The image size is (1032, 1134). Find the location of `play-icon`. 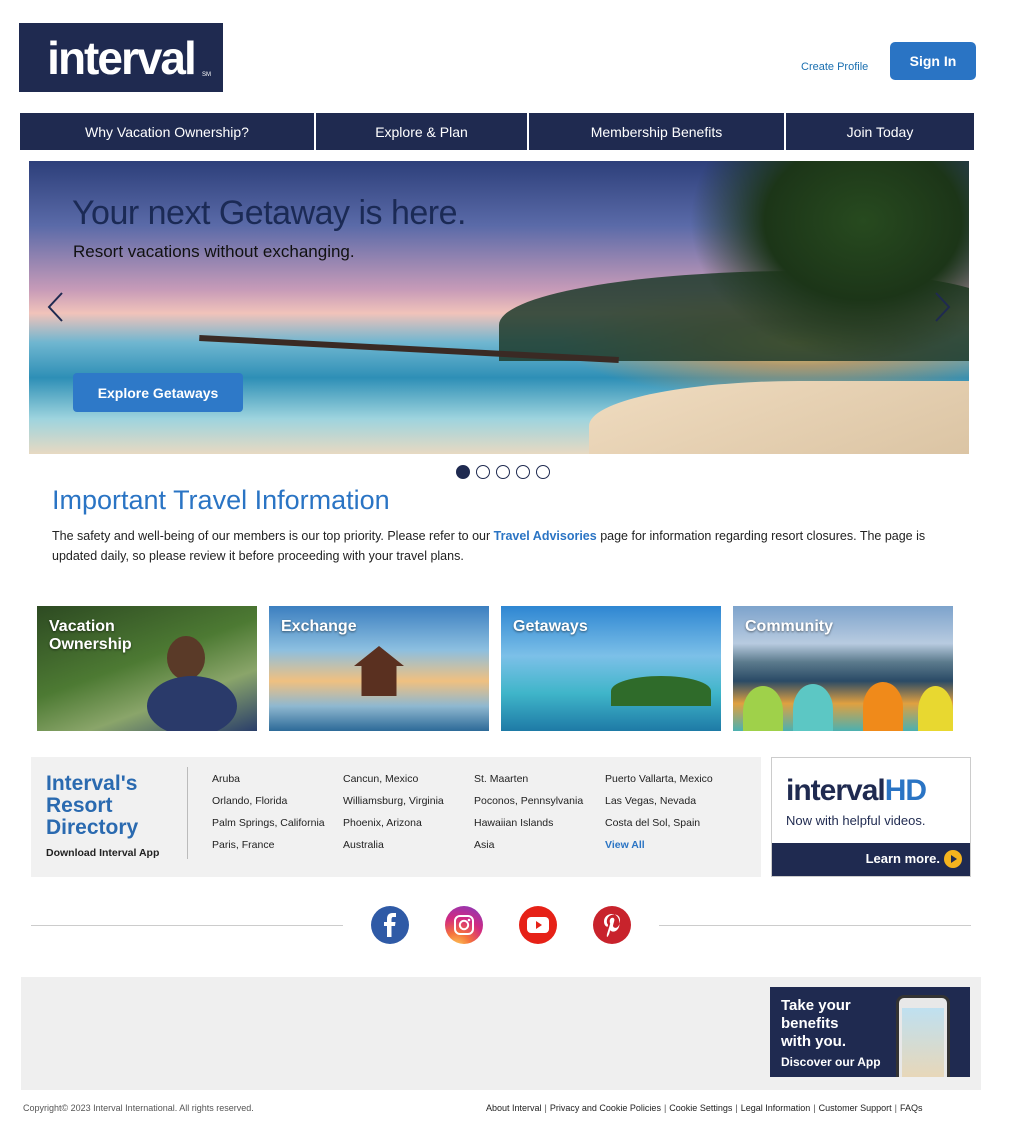

play-icon is located at coordinates (953, 859).